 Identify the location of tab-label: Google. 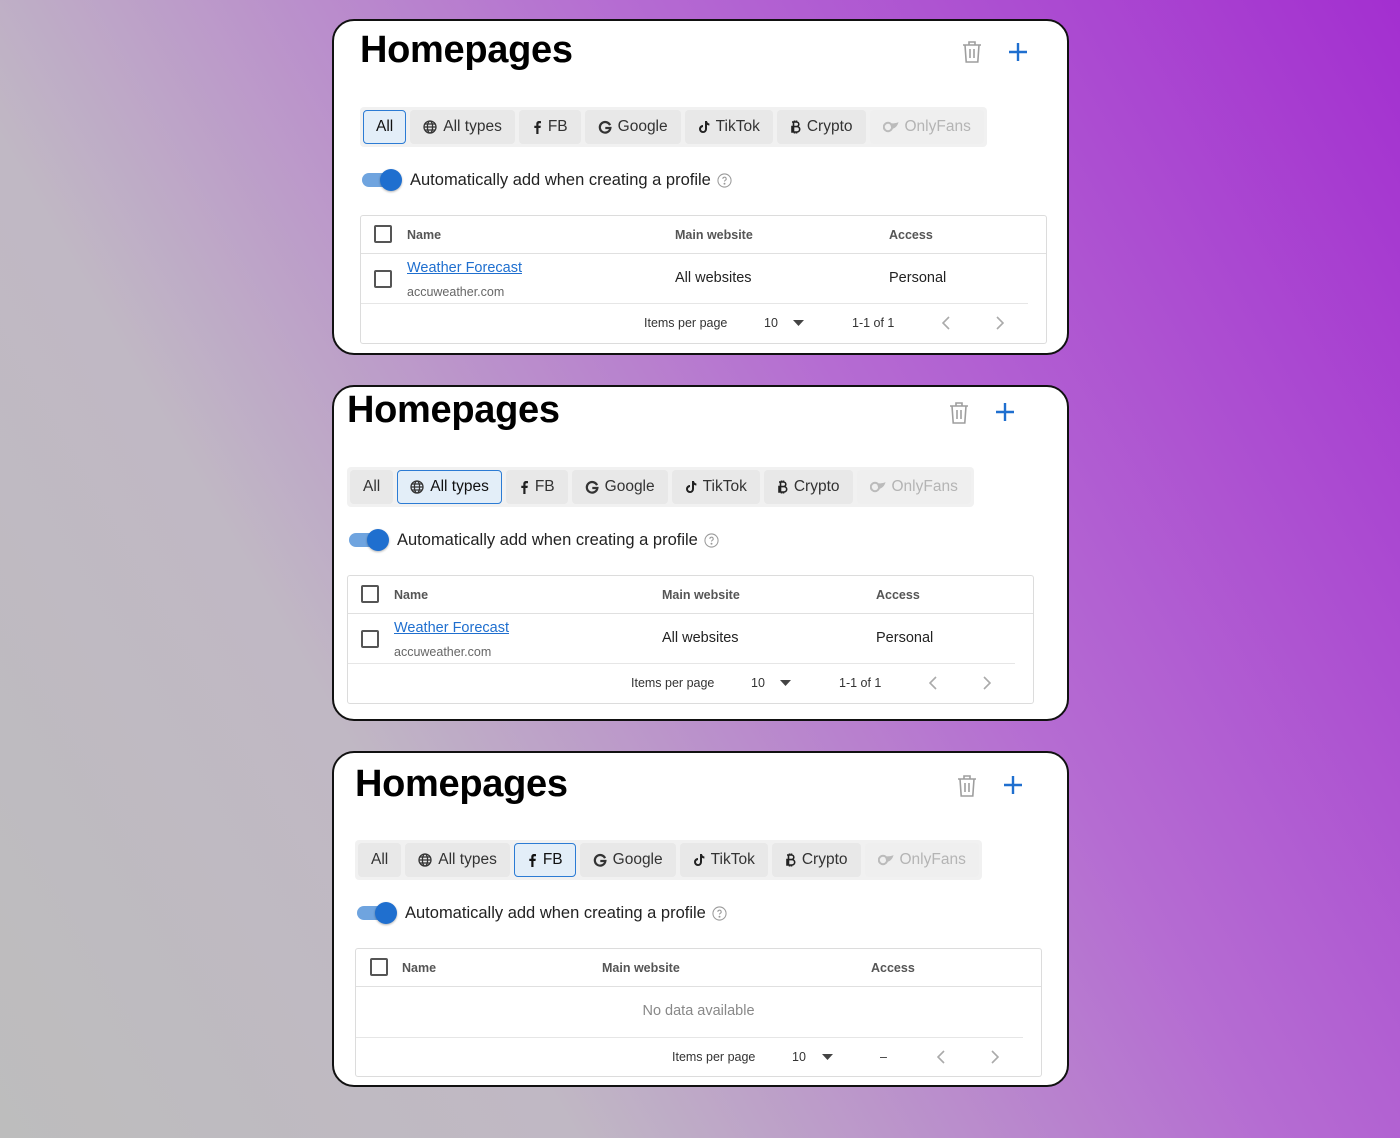
(642, 126).